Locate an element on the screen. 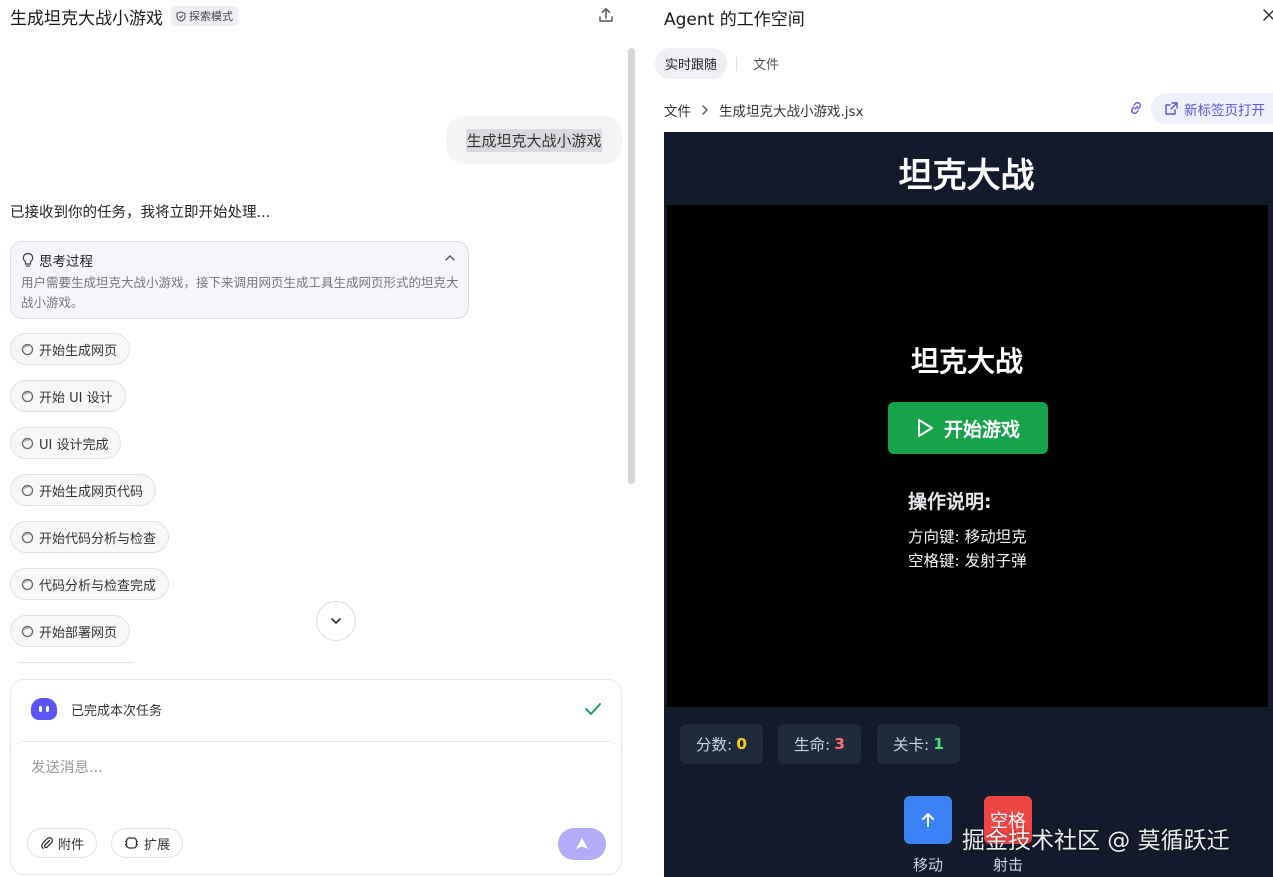 The height and width of the screenshot is (877, 1273). step-chip: 开始生成网页 is located at coordinates (70, 349).